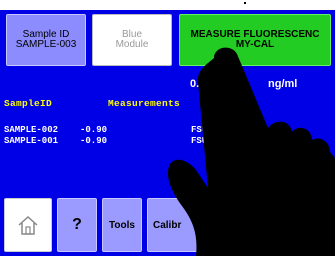 The height and width of the screenshot is (256, 335). What do you see at coordinates (167, 5) in the screenshot?
I see `top-strip` at bounding box center [167, 5].